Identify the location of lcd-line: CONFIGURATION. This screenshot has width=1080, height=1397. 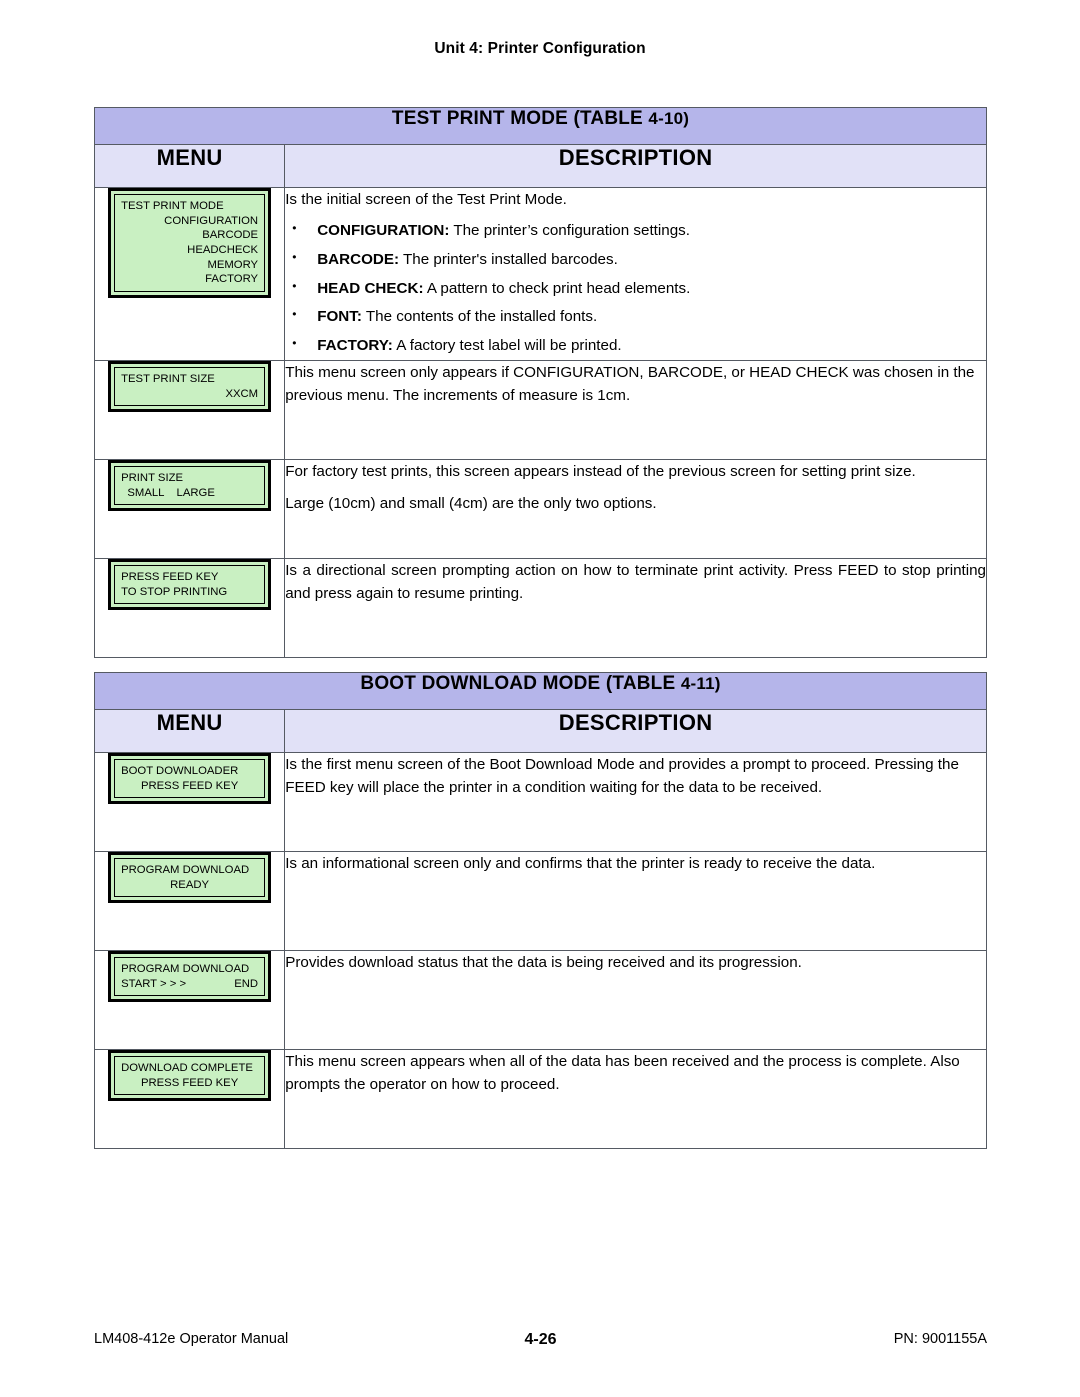
(211, 220).